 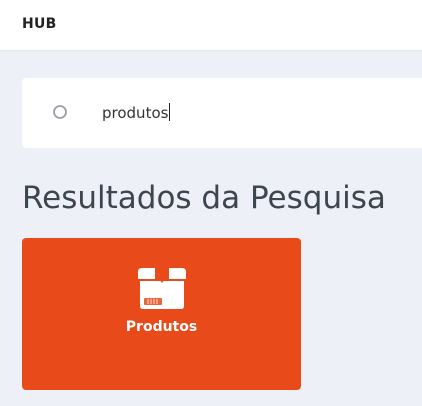 What do you see at coordinates (162, 288) in the screenshot?
I see `box-icon` at bounding box center [162, 288].